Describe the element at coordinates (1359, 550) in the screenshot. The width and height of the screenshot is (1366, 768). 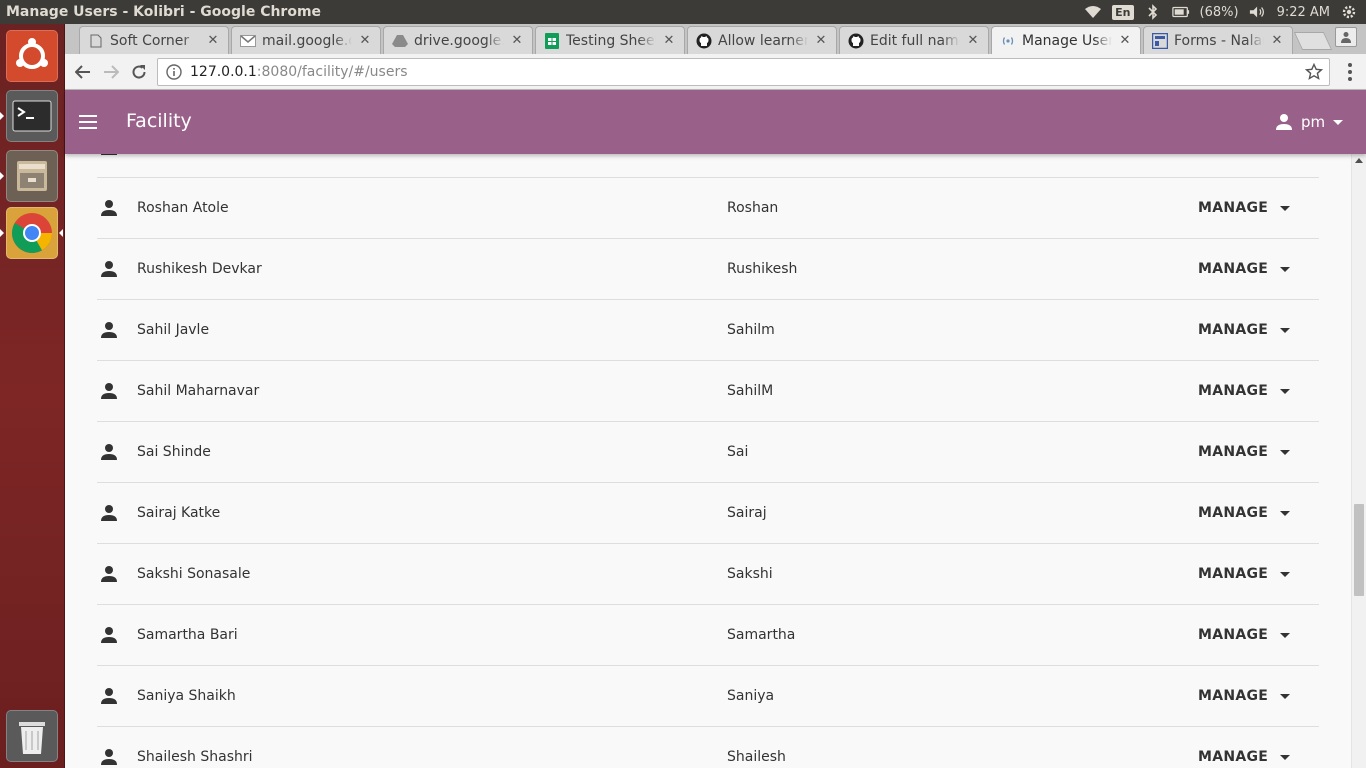
I see `scrollbar-thumb` at that location.